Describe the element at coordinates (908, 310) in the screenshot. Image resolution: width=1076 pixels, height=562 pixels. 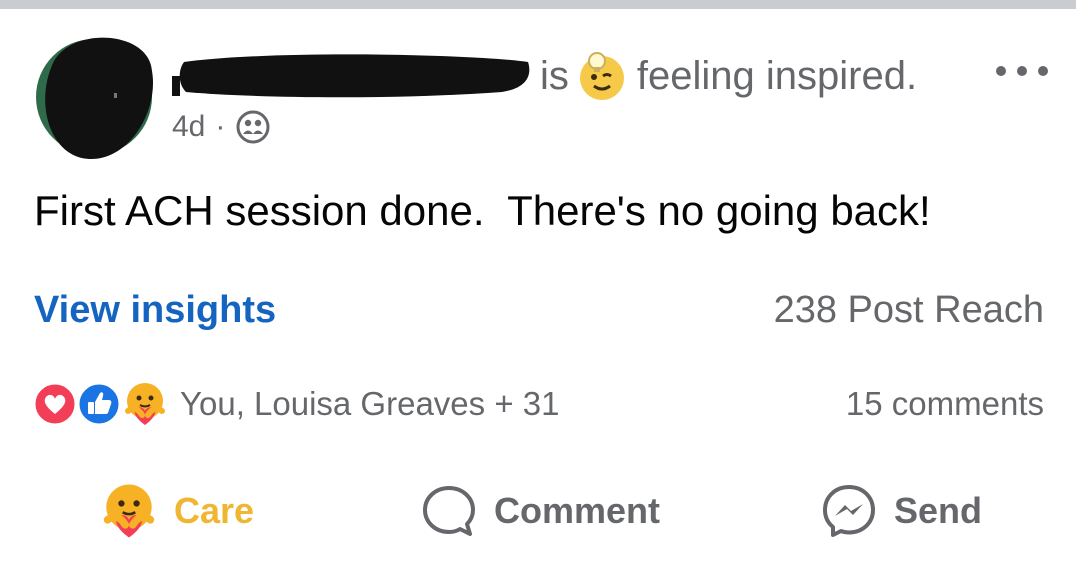
I see `post-reach: 238 Post Reach` at that location.